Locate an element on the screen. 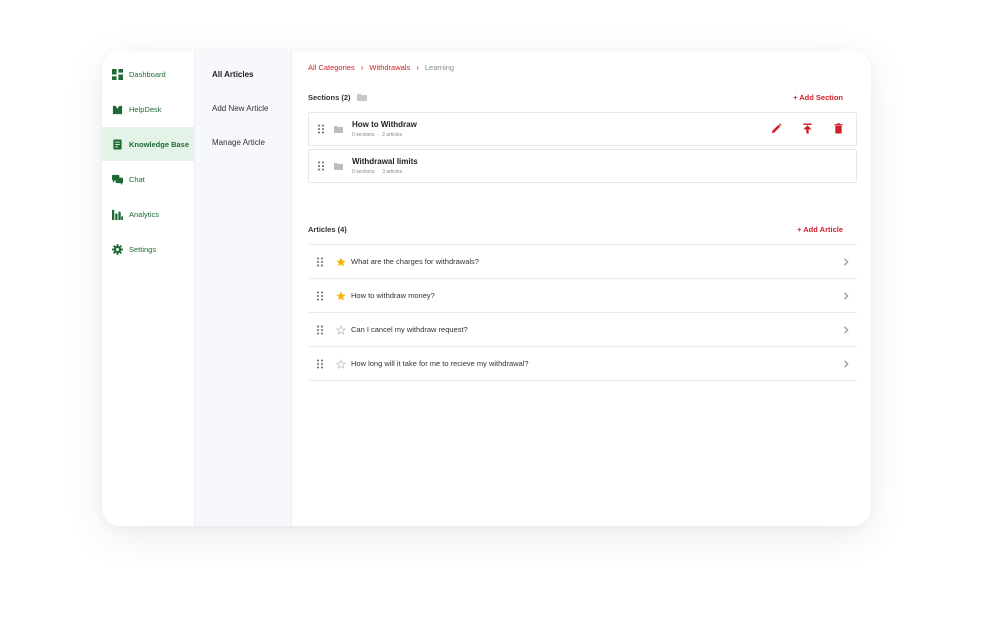  subnav-item-add-new-article: Add New Article is located at coordinates (243, 108).